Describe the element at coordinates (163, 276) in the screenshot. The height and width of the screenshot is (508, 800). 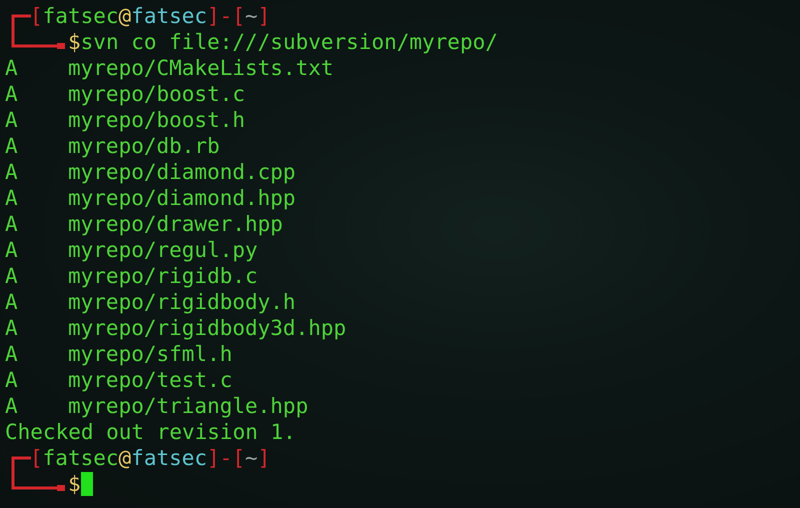
I see `file-path: myrepo/rigidb.c` at that location.